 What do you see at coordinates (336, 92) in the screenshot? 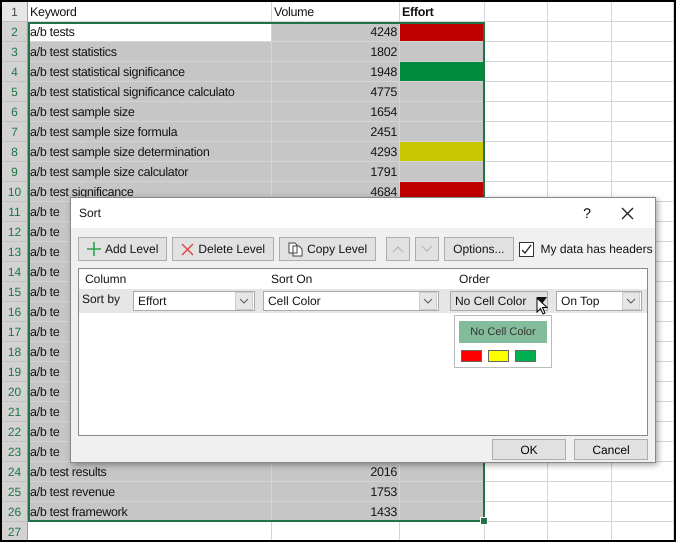
I see `table-cell: 4775` at bounding box center [336, 92].